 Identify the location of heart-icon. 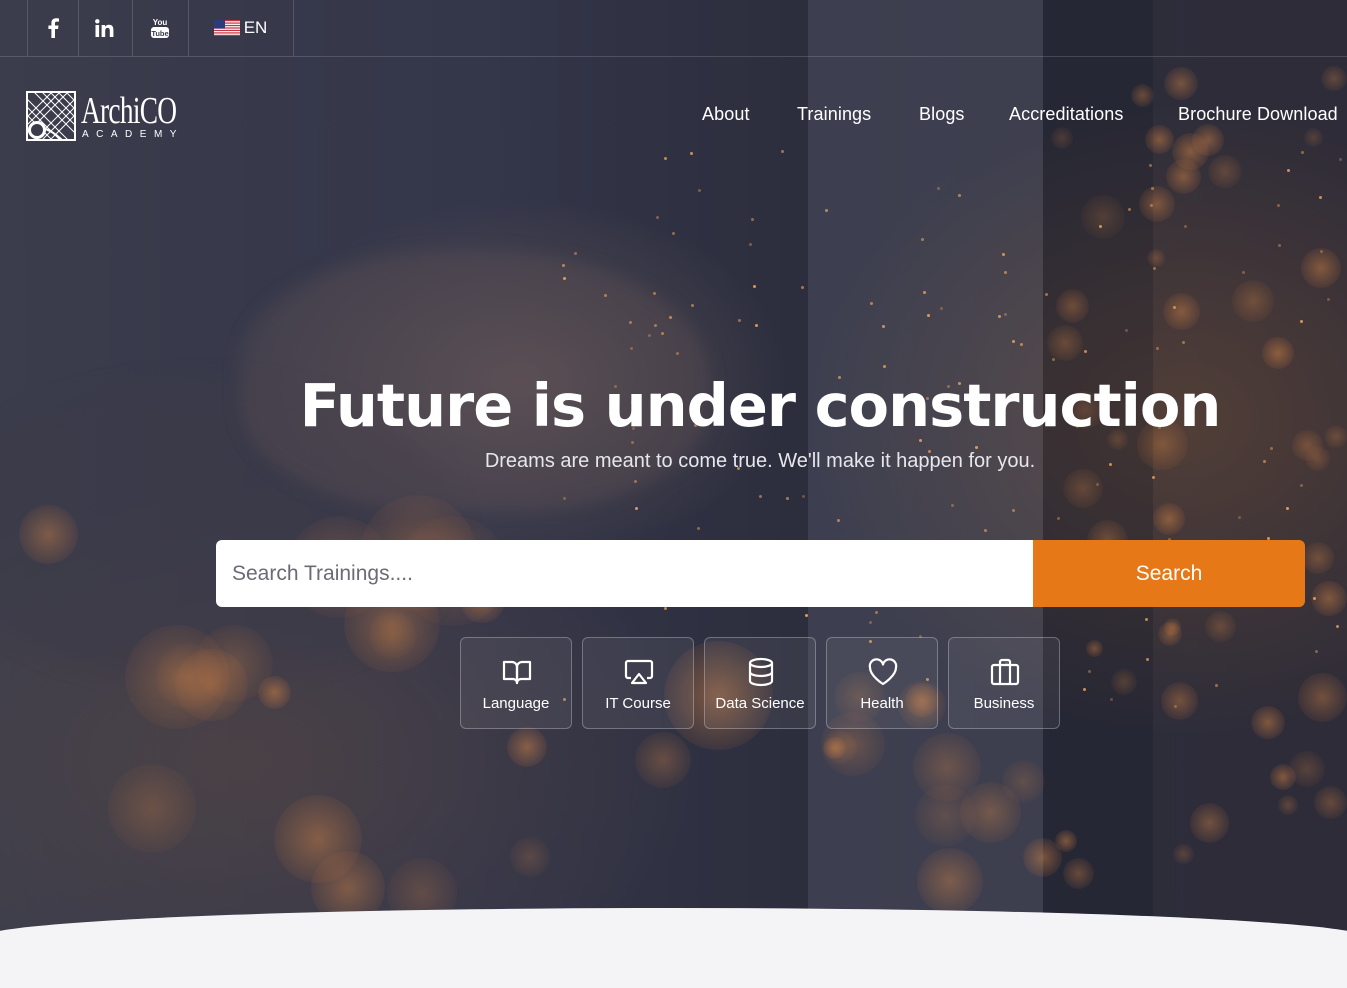
(883, 672).